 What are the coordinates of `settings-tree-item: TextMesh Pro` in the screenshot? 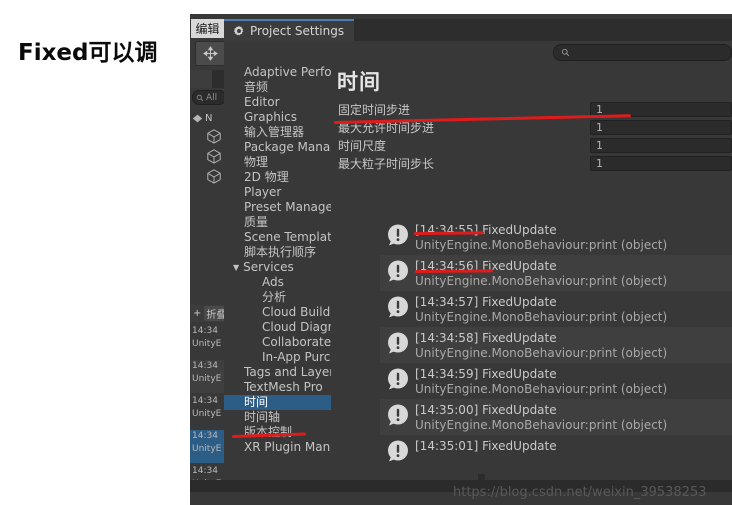 It's located at (277, 387).